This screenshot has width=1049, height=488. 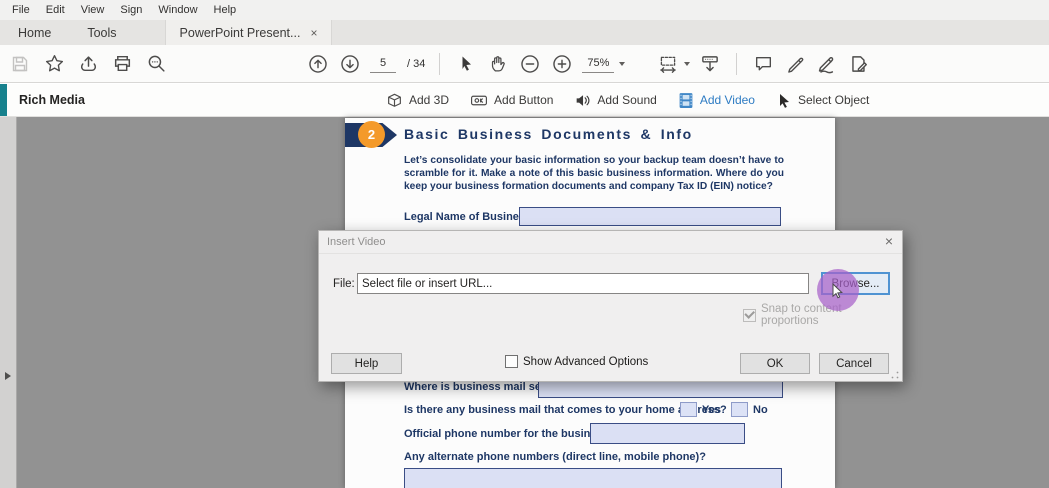 What do you see at coordinates (610, 242) in the screenshot?
I see `dialog-titlebar: Insert Video ×` at bounding box center [610, 242].